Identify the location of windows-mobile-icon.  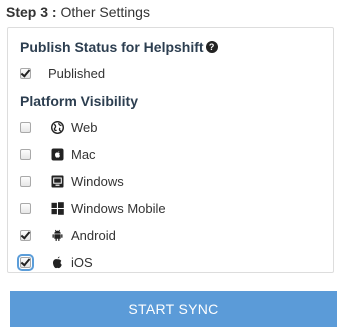
(57, 208).